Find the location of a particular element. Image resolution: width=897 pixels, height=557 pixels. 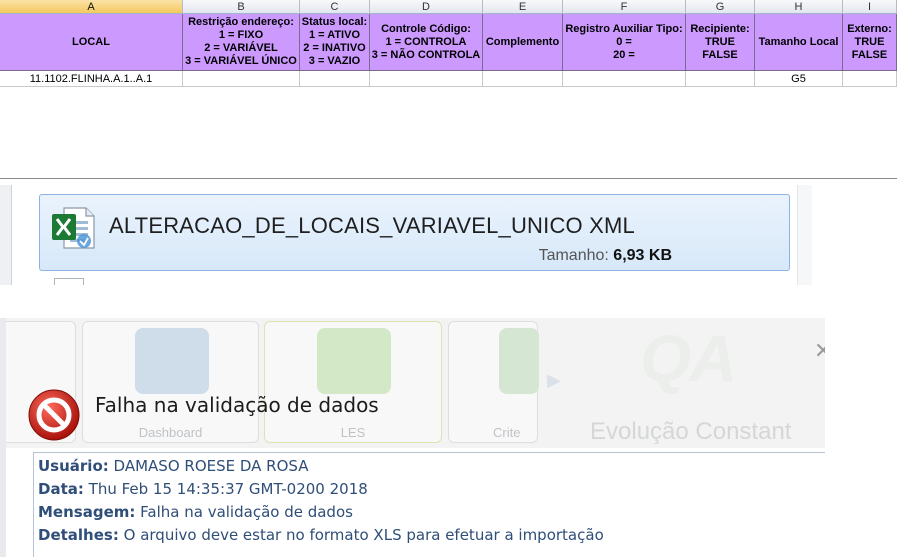

ribbon-tile-dashboard: Dashboard is located at coordinates (170, 382).